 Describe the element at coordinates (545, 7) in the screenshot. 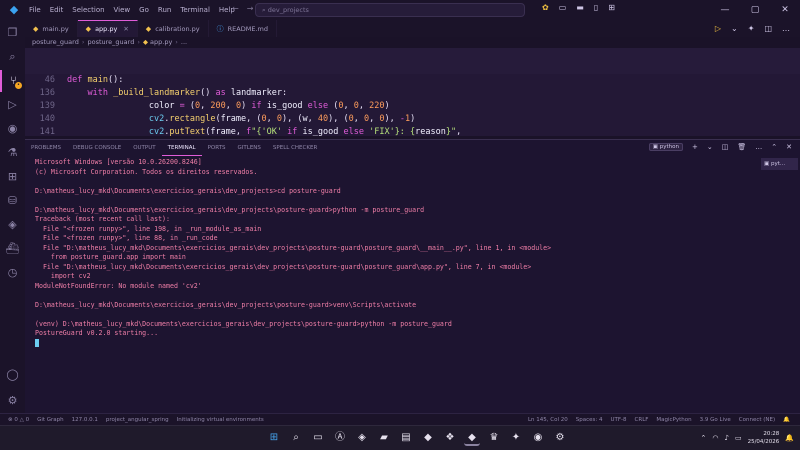

I see `copilot-icon: ✿` at that location.